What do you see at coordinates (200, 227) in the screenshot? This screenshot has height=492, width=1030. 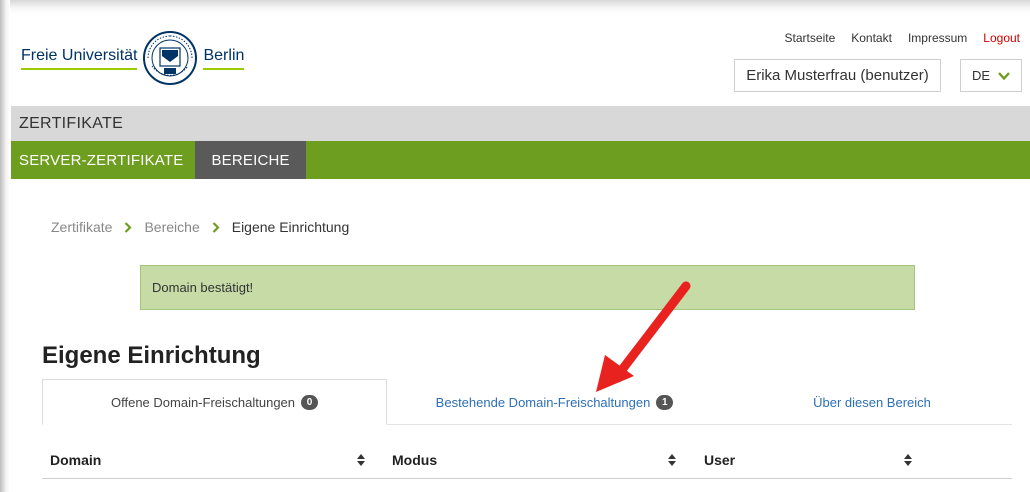 I see `breadcrumb: Zertifikate Bereiche Eigene Einrichtung` at bounding box center [200, 227].